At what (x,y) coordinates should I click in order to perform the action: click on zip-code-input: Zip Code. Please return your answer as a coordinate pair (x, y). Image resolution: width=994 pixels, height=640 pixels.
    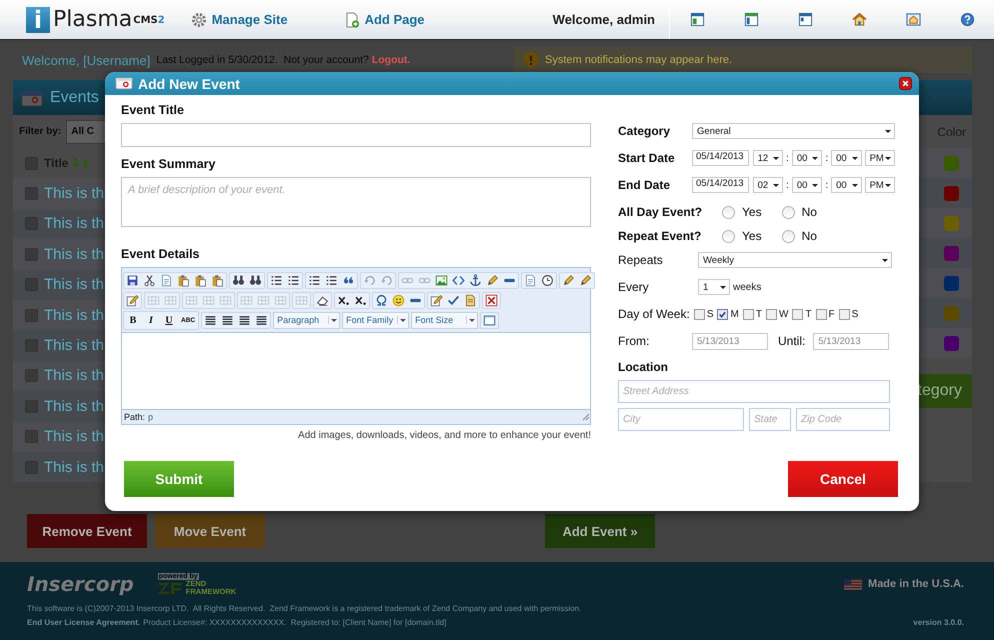
    Looking at the image, I should click on (843, 419).